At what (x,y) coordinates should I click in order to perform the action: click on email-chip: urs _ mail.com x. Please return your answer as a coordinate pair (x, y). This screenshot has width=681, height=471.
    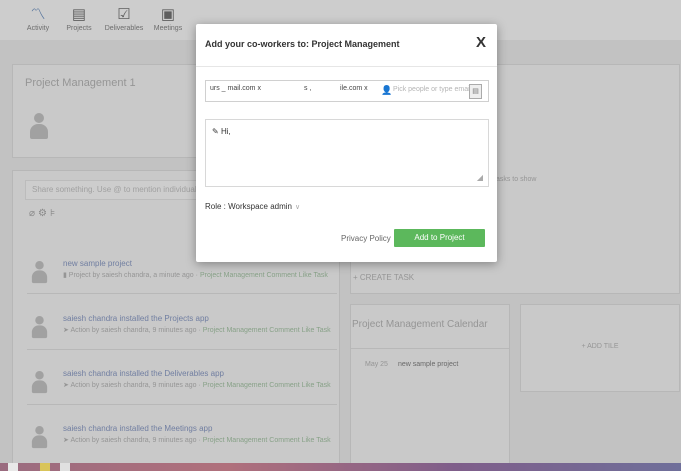
    Looking at the image, I should click on (235, 88).